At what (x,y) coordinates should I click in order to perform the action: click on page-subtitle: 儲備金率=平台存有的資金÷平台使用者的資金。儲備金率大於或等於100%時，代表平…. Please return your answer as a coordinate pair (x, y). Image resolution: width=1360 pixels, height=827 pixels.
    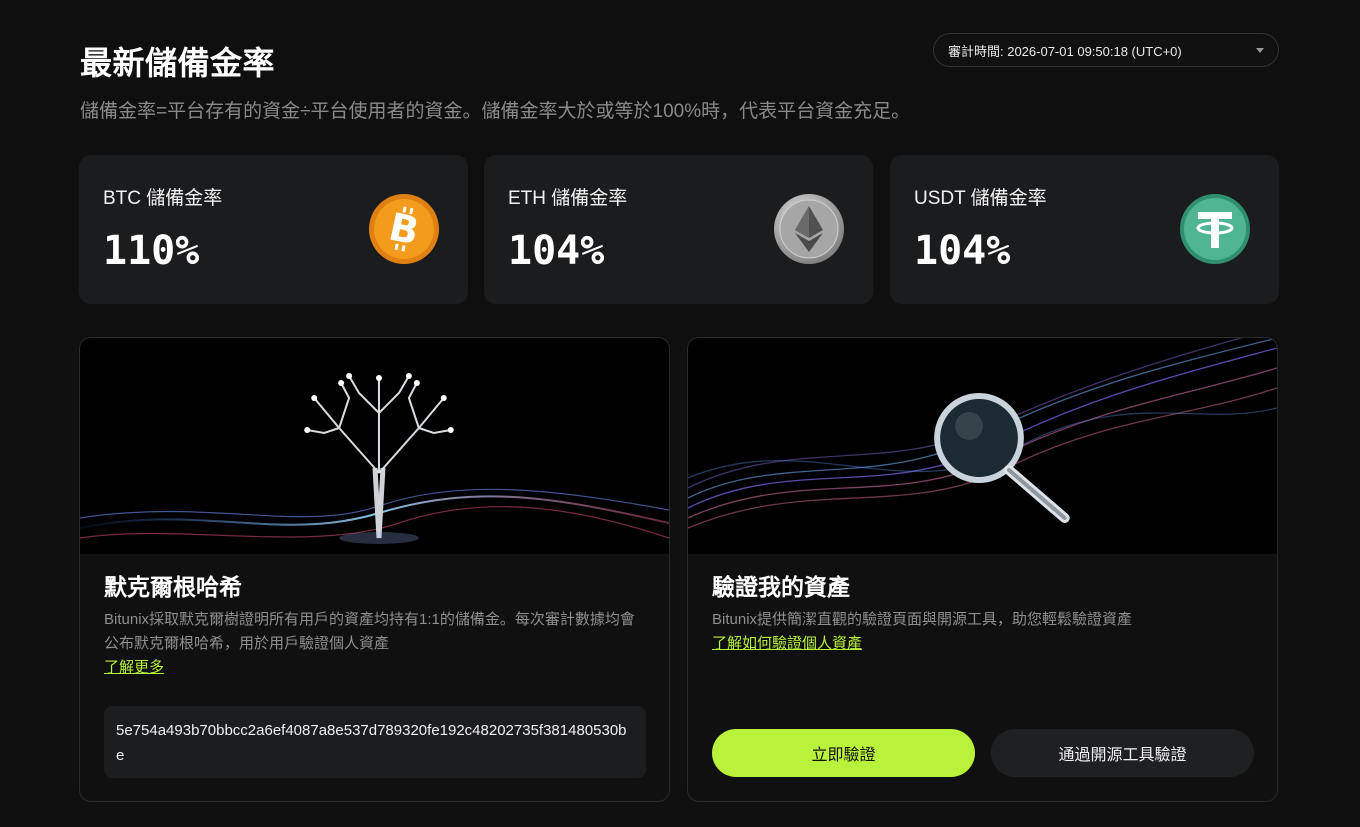
    Looking at the image, I should click on (495, 111).